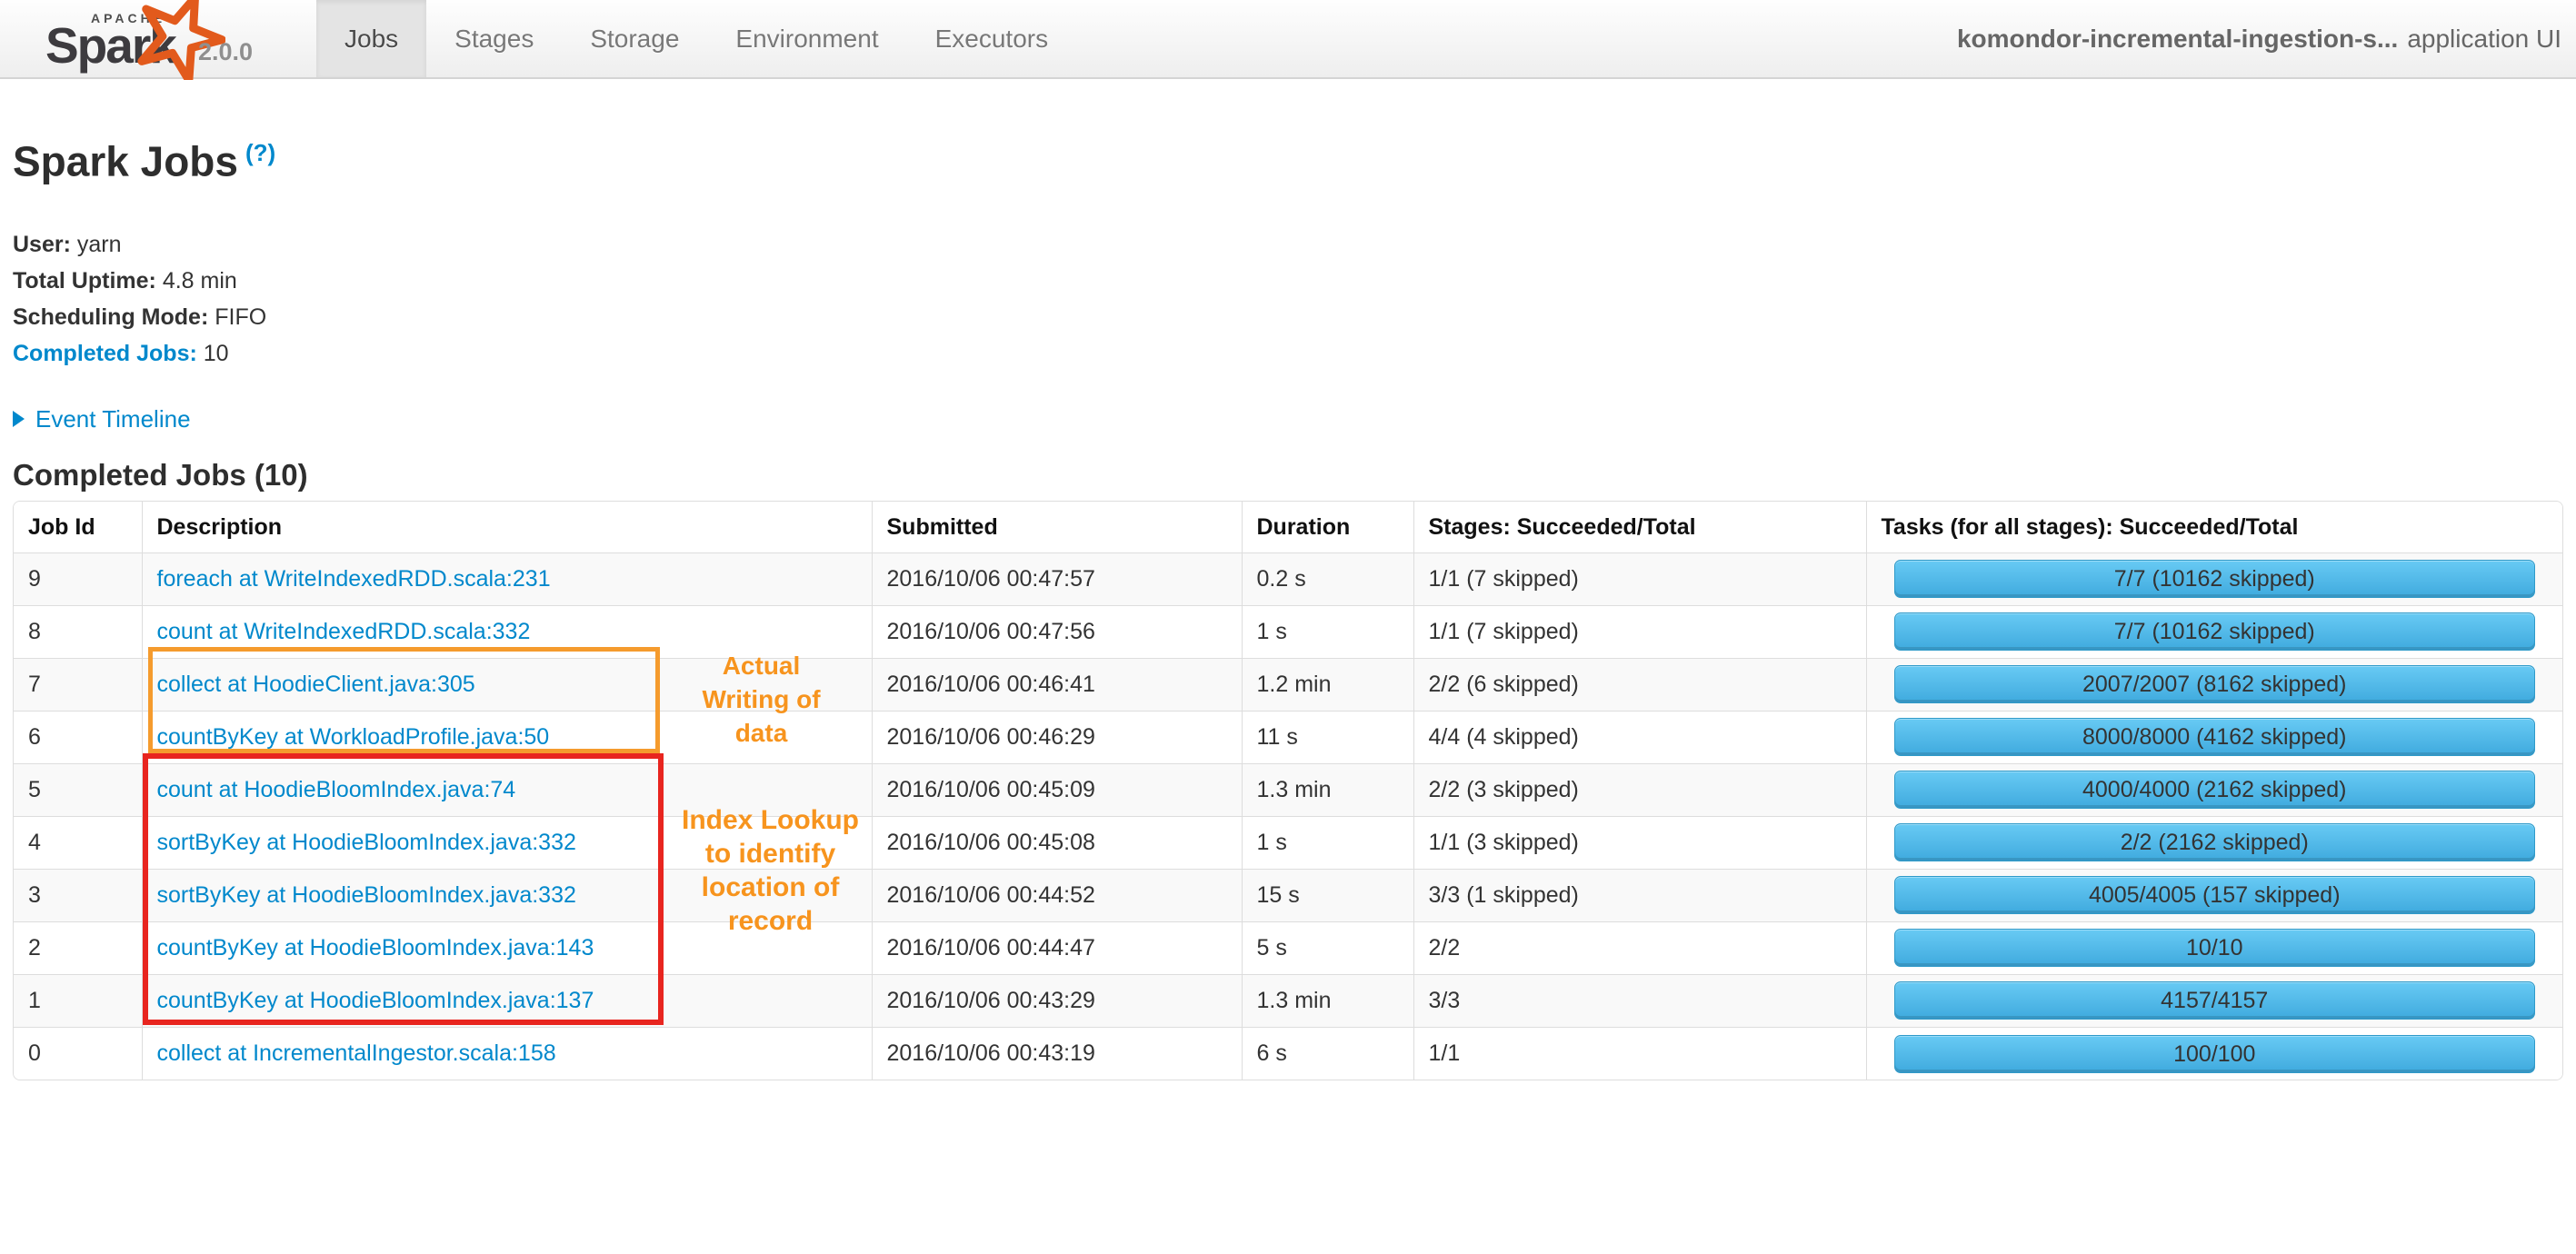  Describe the element at coordinates (260, 152) in the screenshot. I see `help-link: (?)` at that location.